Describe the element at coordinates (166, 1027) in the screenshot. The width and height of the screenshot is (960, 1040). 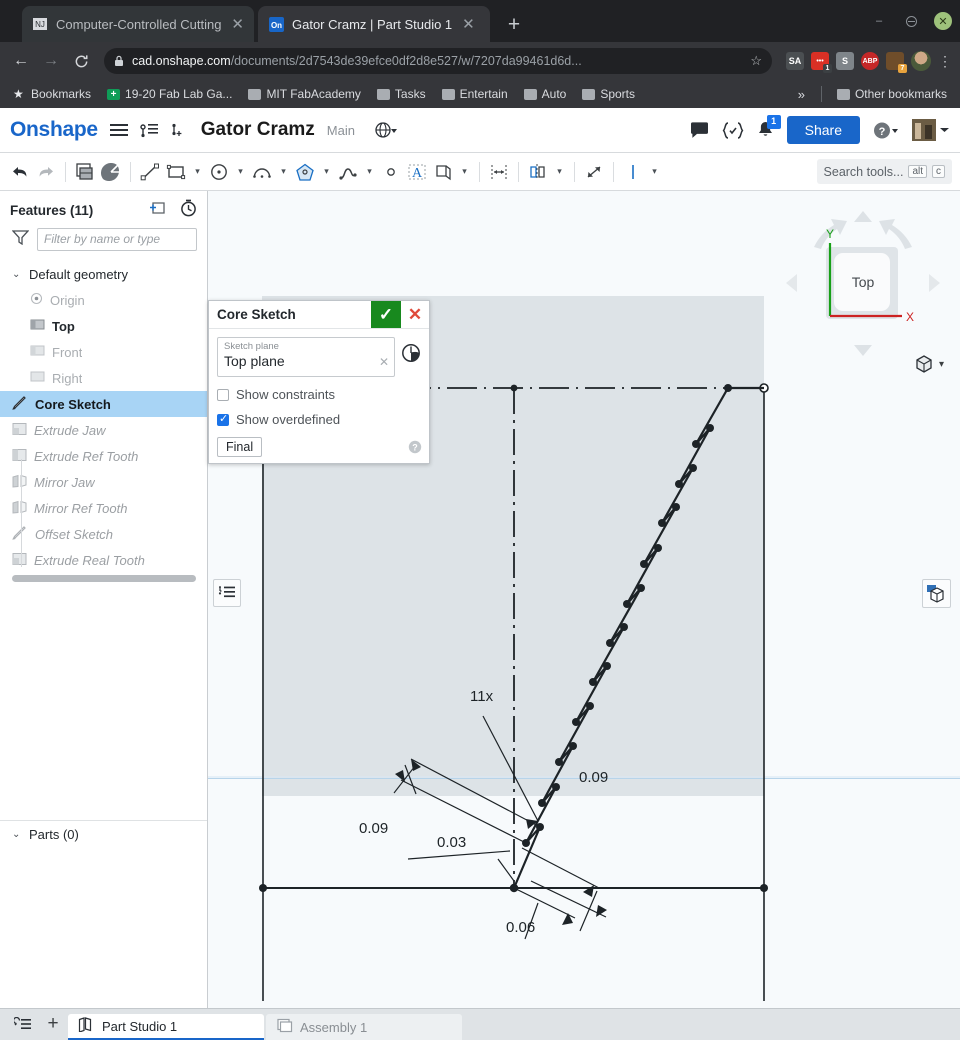
I see `document-tab-part-studio-1: Part Studio 1` at that location.